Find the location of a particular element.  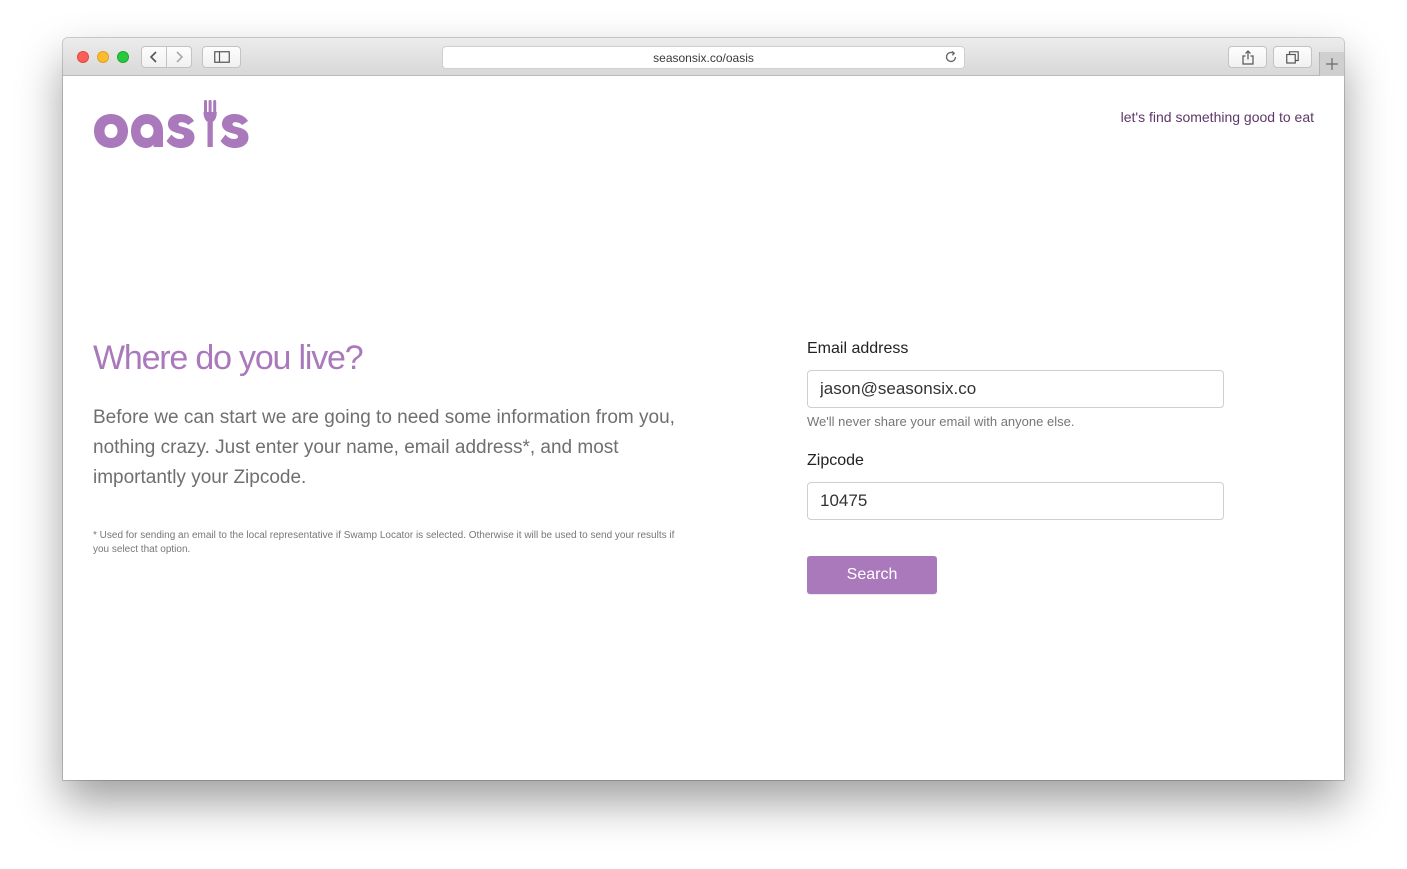

sidebar-icon is located at coordinates (221, 57).